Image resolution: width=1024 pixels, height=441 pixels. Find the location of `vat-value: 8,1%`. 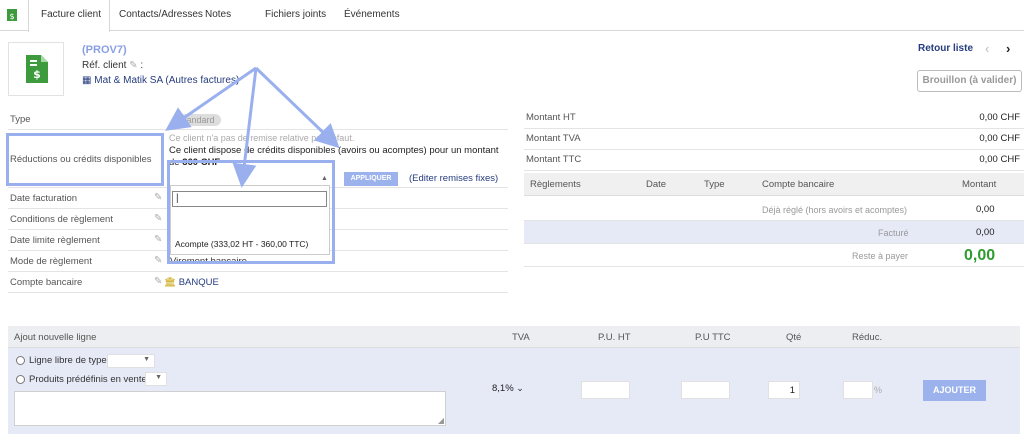

vat-value: 8,1% is located at coordinates (503, 388).